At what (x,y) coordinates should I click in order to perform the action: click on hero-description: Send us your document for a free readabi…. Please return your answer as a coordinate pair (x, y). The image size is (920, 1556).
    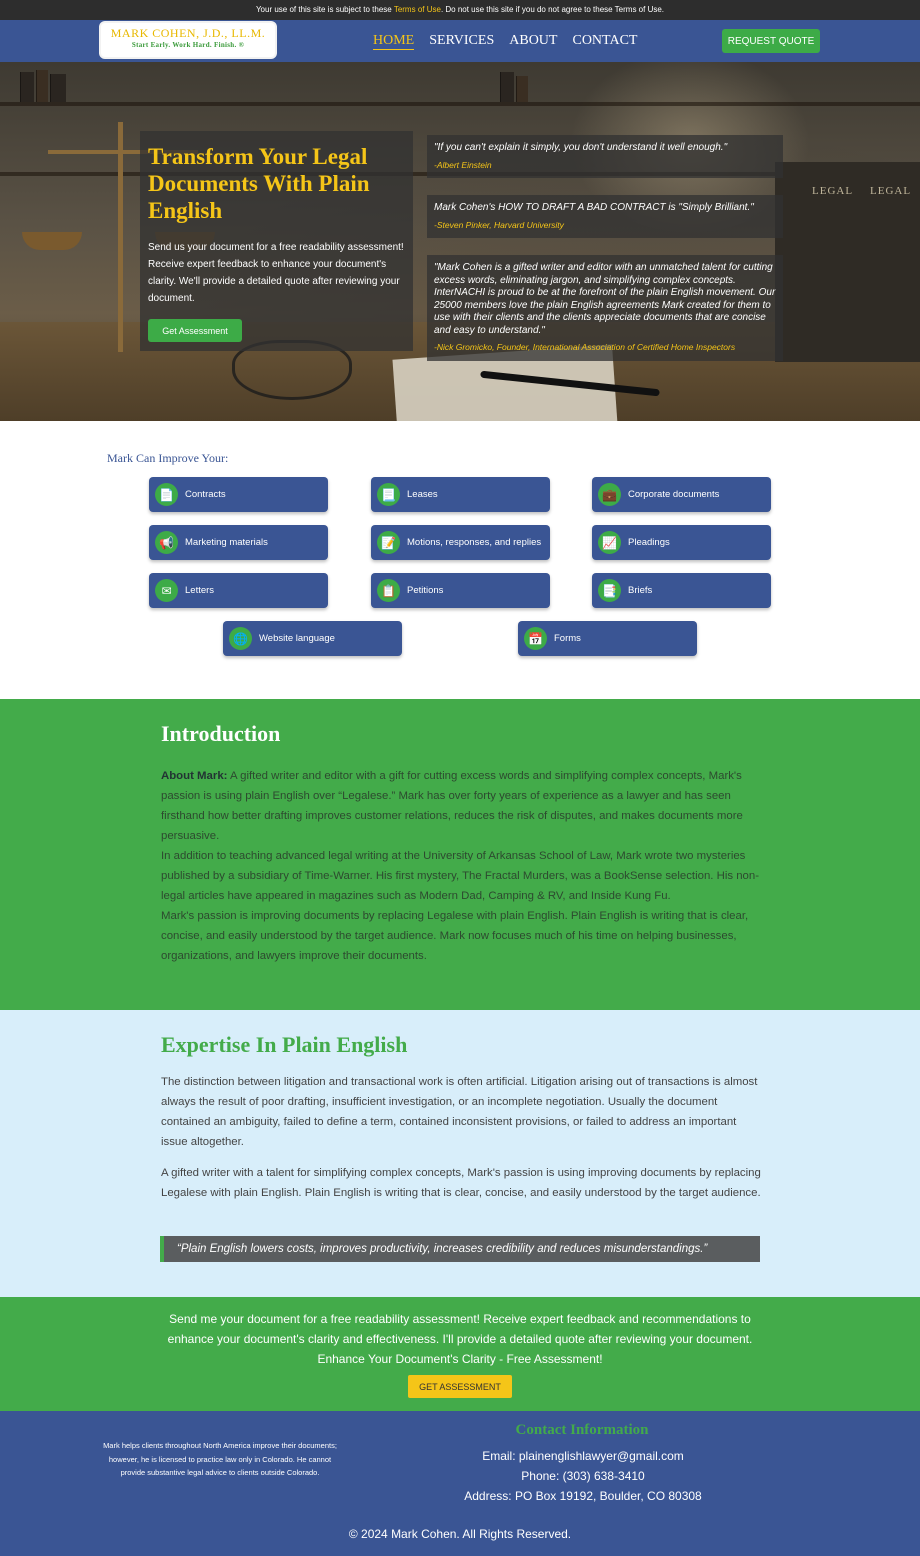
    Looking at the image, I should click on (276, 273).